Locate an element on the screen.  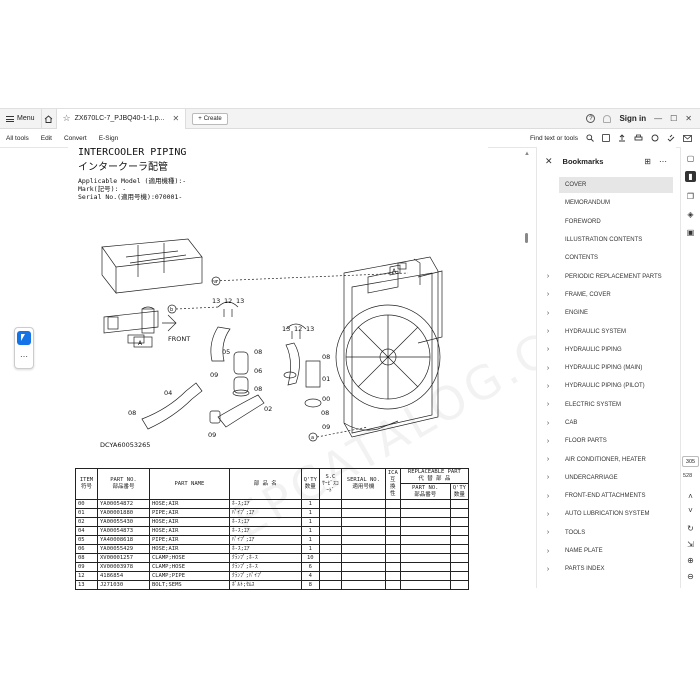
bookmark-item: › ENGINE is located at coordinates (607, 313).